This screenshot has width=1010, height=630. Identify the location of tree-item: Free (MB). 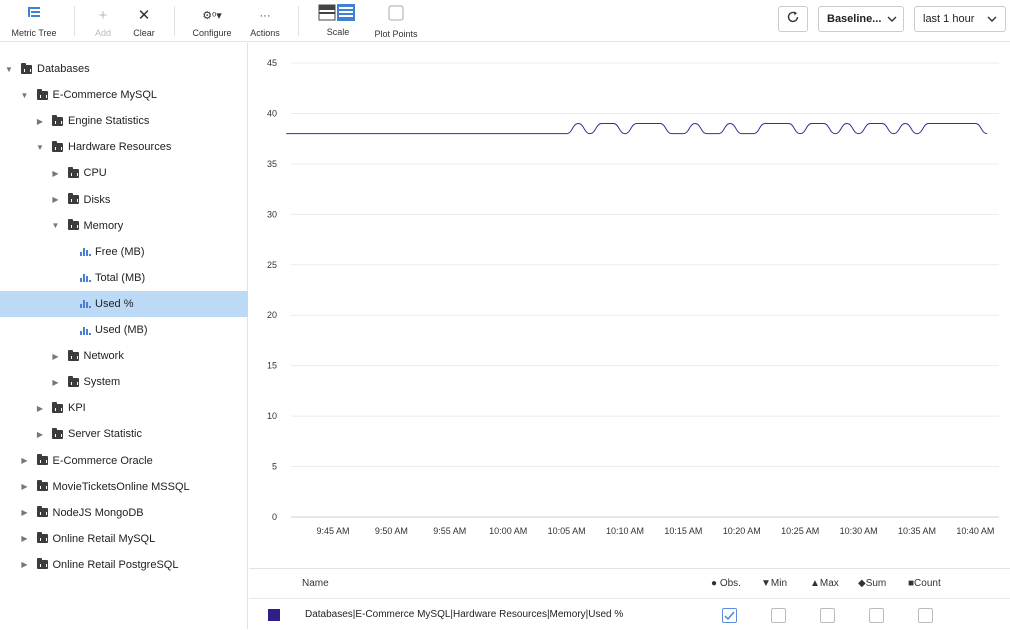
(124, 252).